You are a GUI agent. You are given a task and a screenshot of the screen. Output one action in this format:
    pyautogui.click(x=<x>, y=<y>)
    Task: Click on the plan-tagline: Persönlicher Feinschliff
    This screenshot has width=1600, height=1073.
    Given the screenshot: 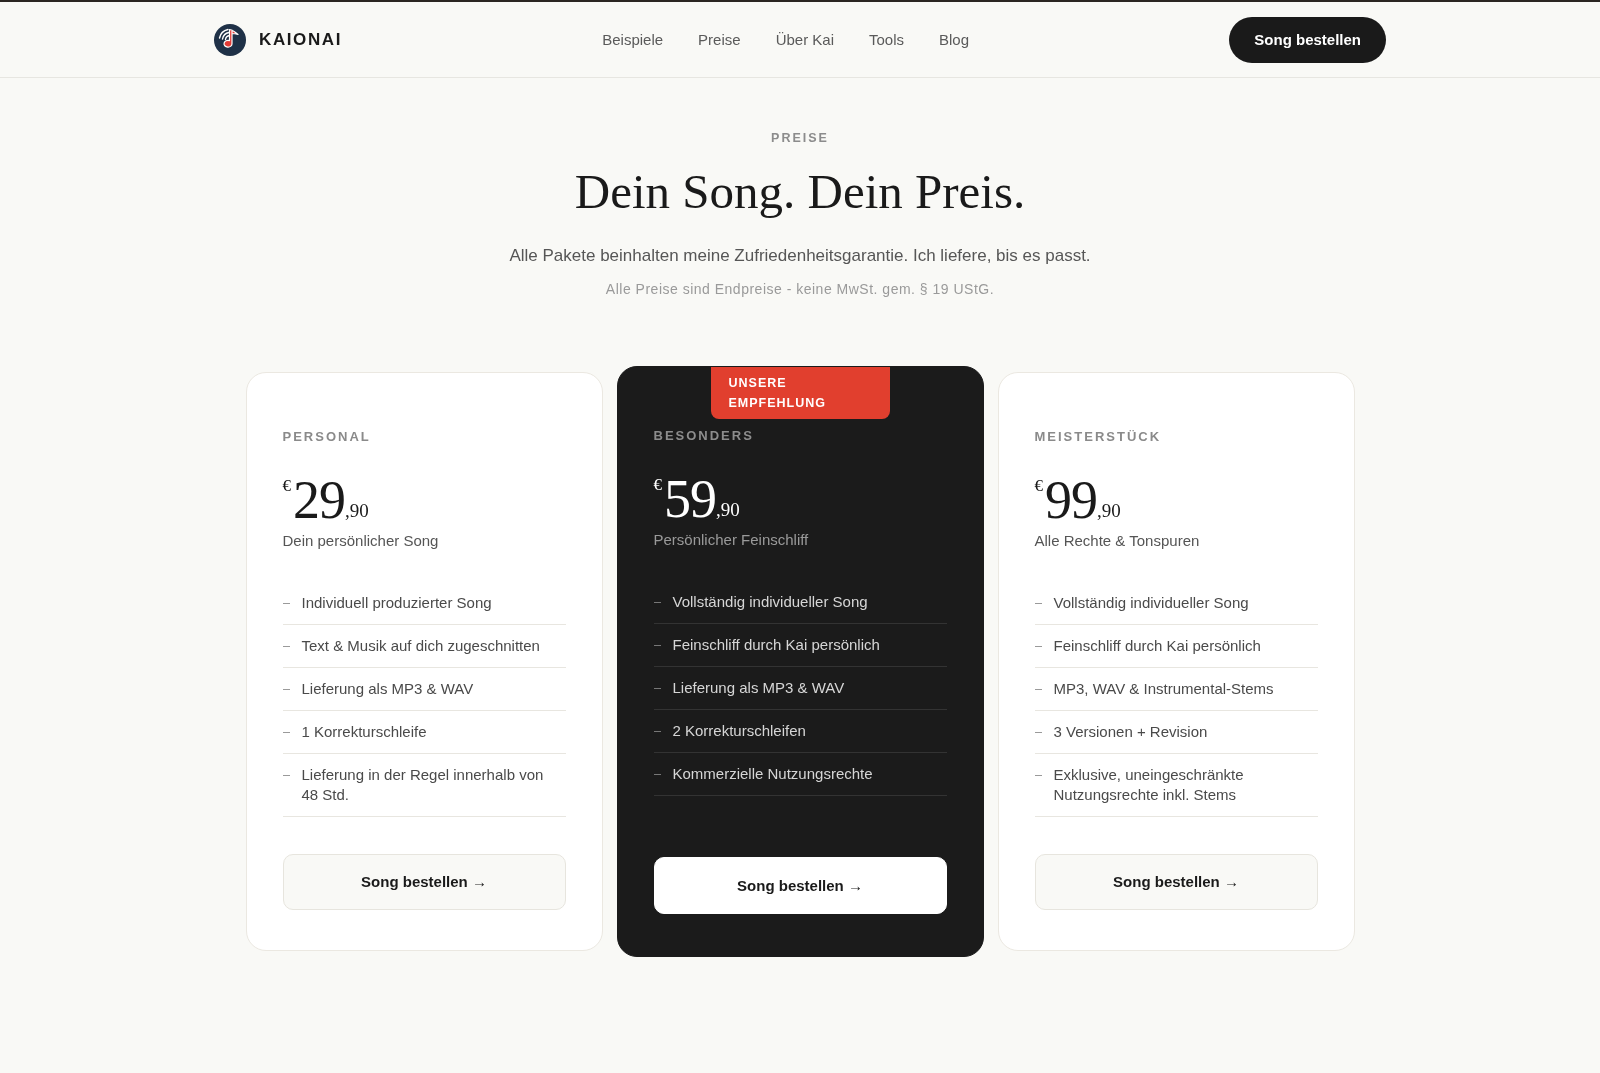 What is the action you would take?
    pyautogui.click(x=731, y=539)
    